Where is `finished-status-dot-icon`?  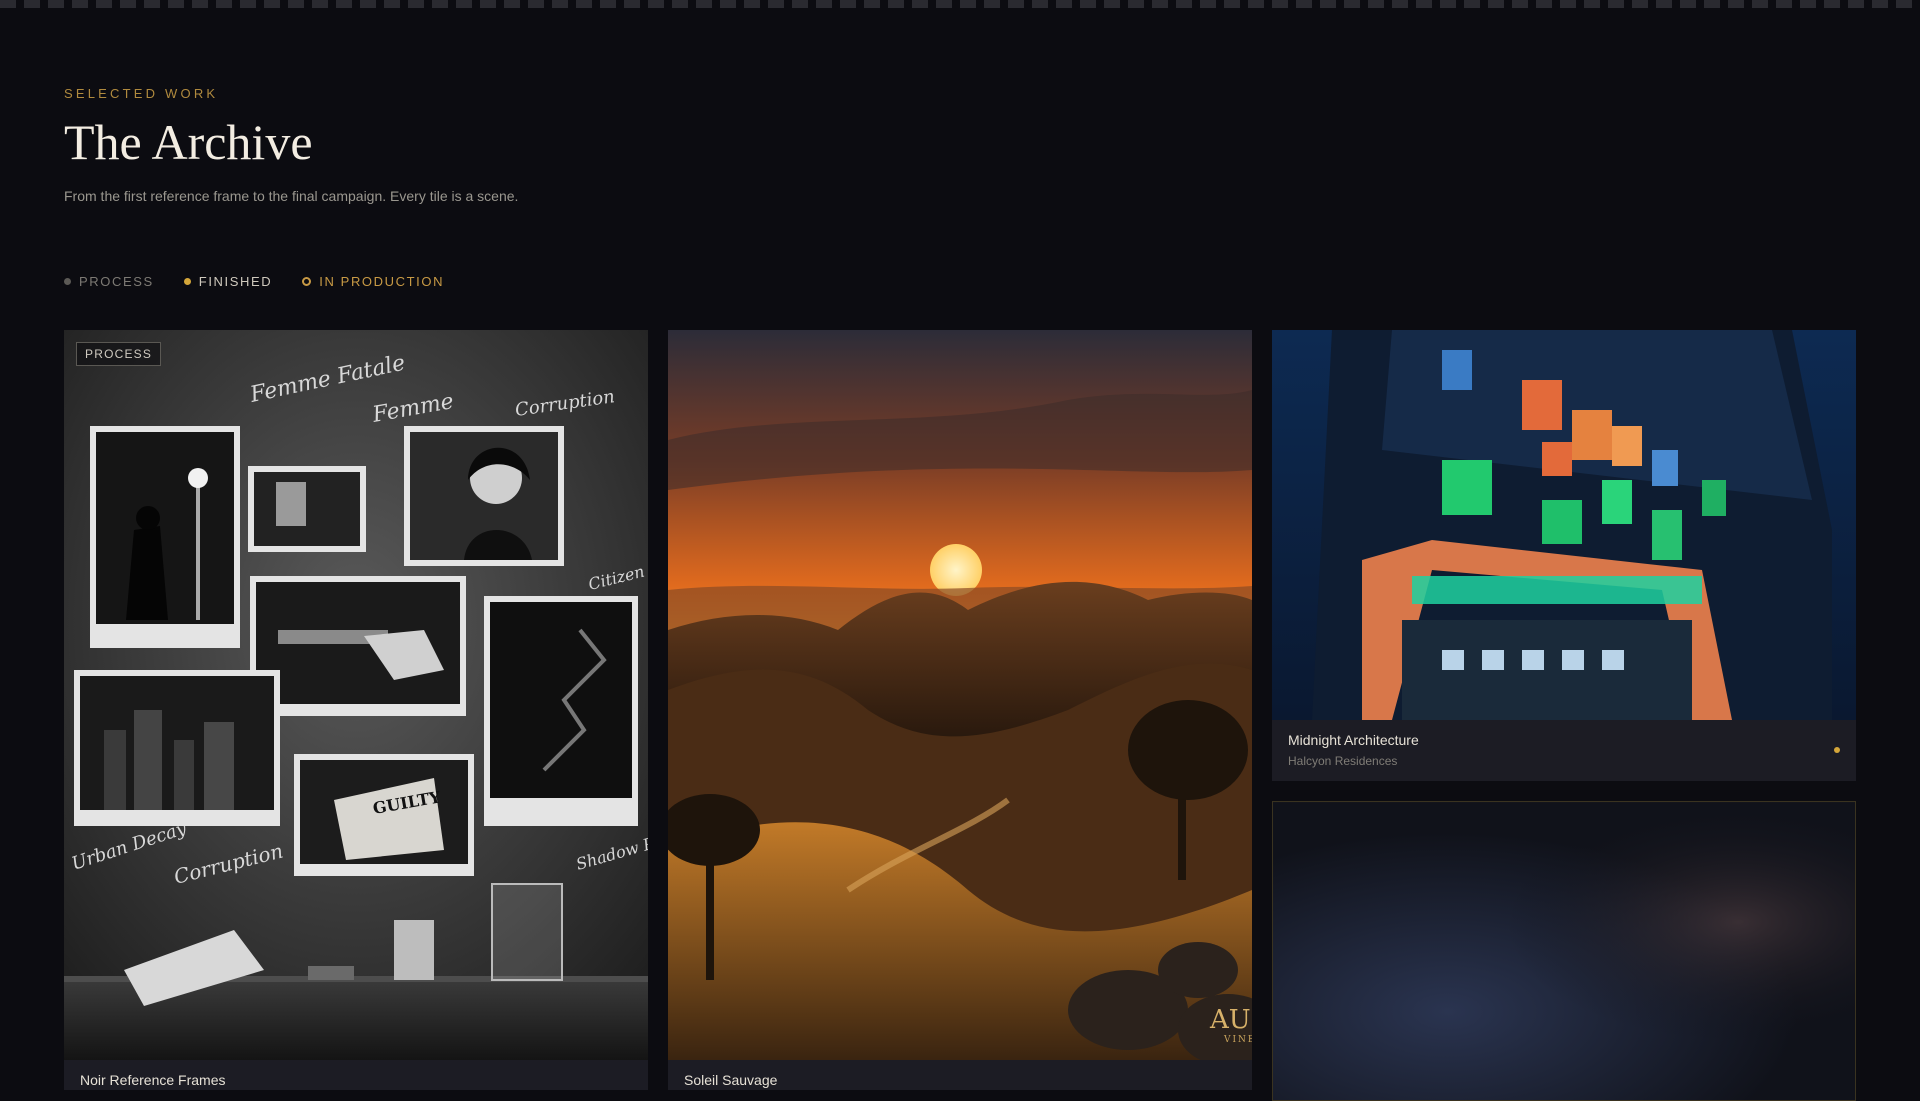
finished-status-dot-icon is located at coordinates (1837, 750).